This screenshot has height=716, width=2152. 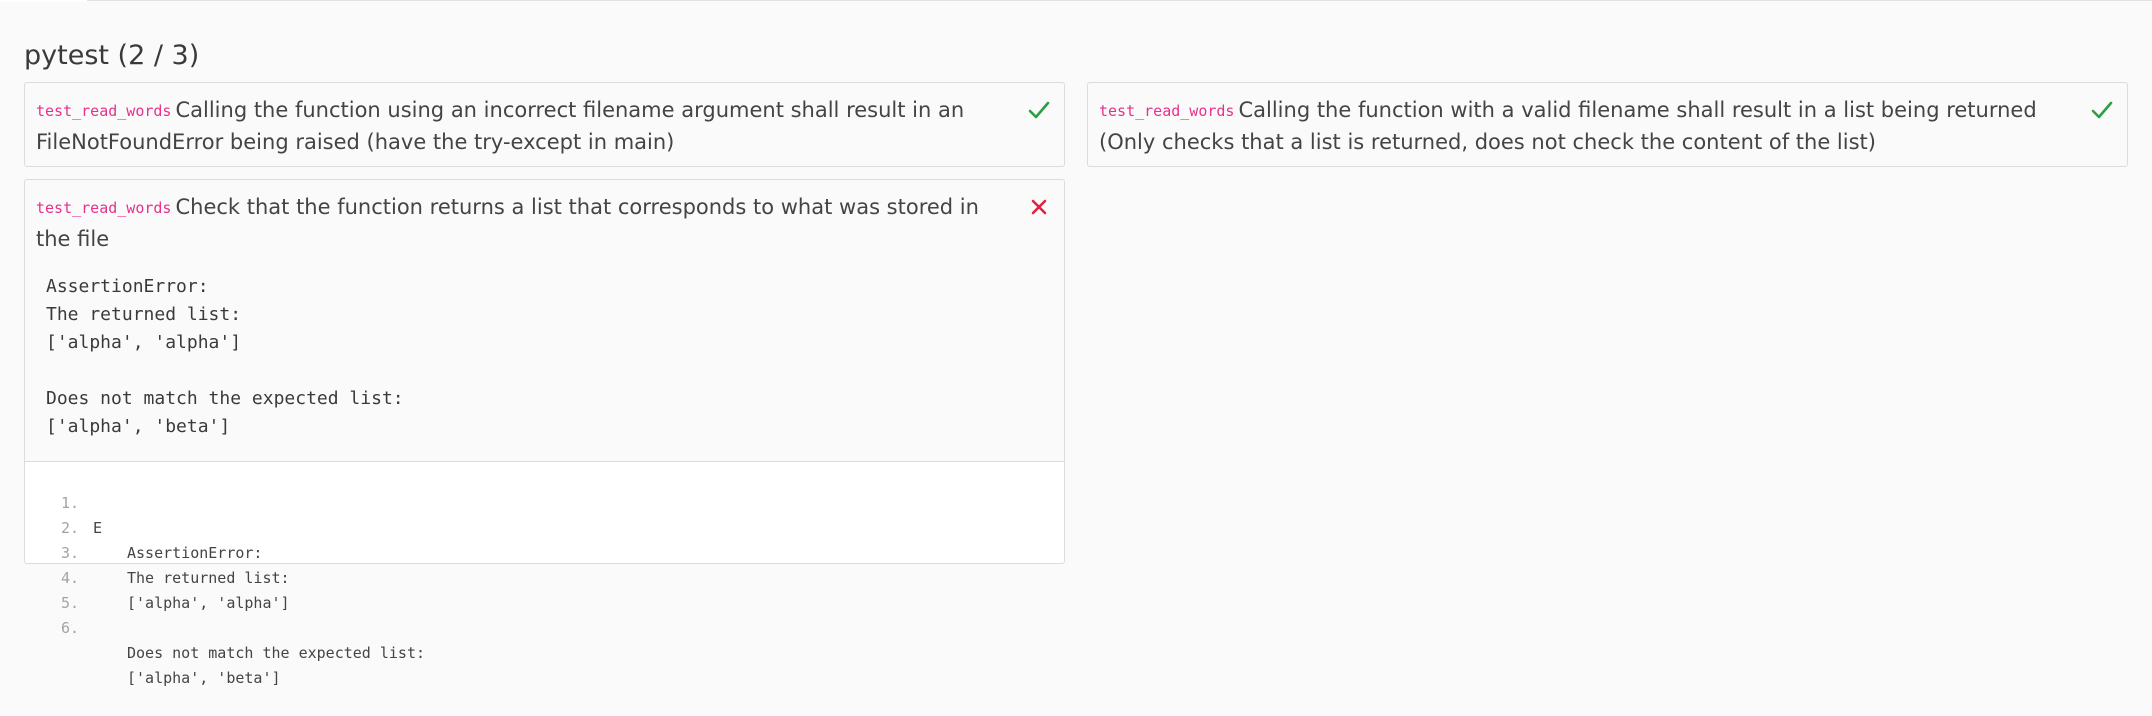 What do you see at coordinates (544, 614) in the screenshot?
I see `code-line: 5. Does not match the expected list:` at bounding box center [544, 614].